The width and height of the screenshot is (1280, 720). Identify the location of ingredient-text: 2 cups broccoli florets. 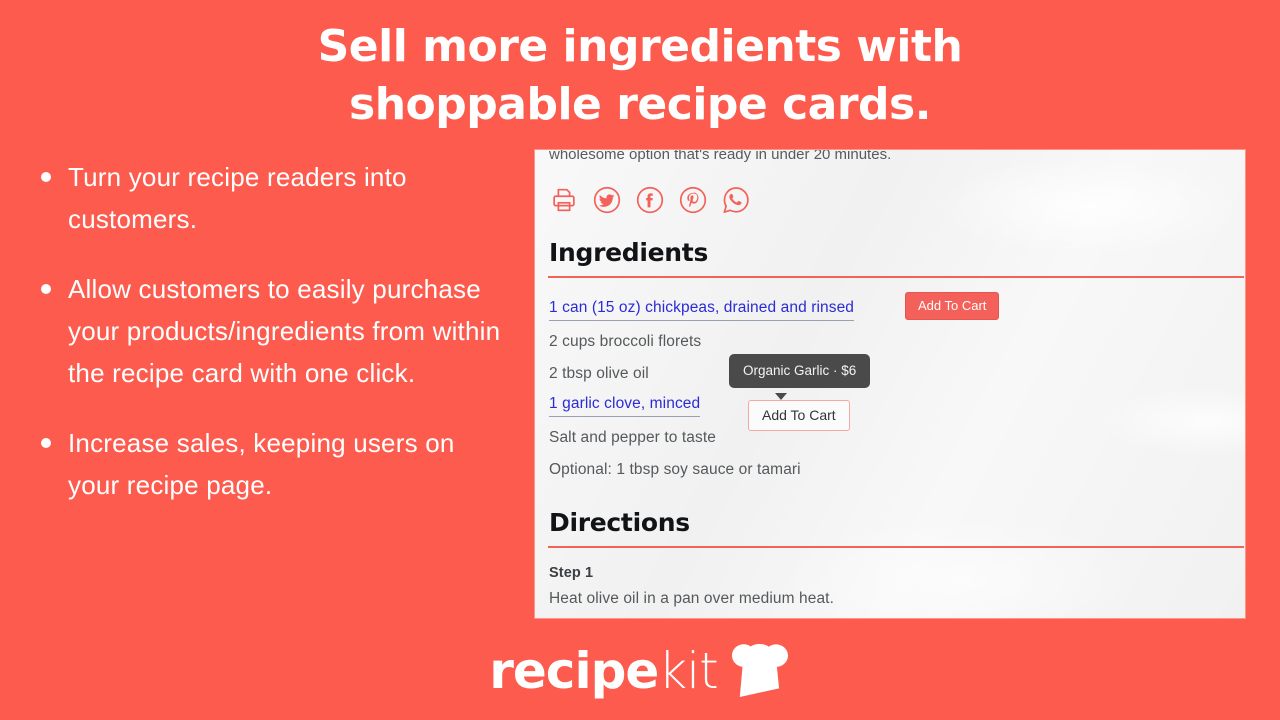
(625, 341).